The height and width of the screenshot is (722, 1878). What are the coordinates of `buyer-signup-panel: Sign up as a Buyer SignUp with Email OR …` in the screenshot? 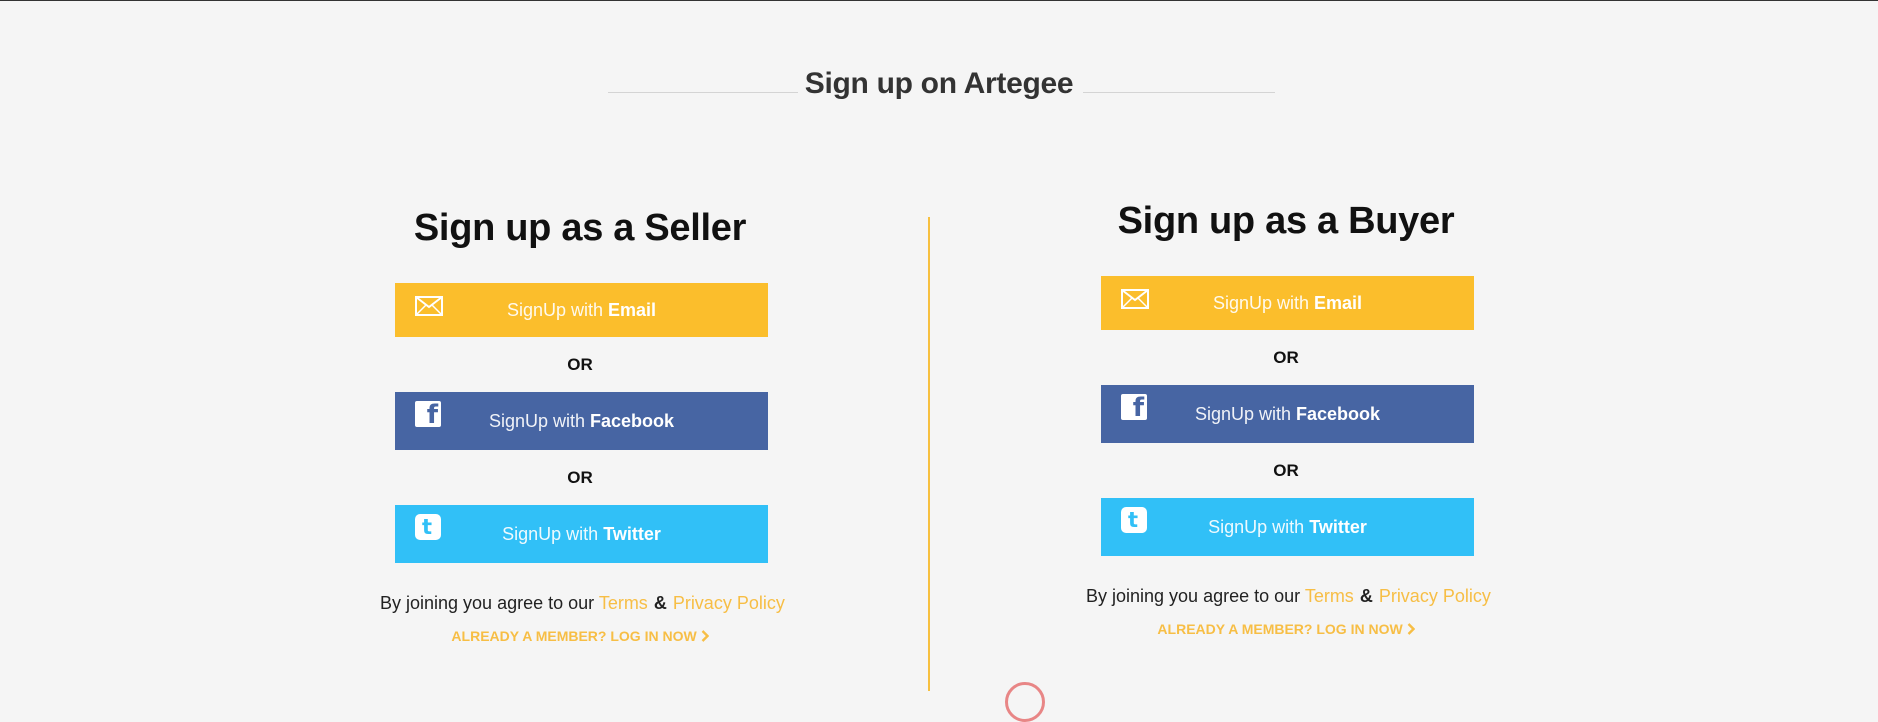 It's located at (1288, 417).